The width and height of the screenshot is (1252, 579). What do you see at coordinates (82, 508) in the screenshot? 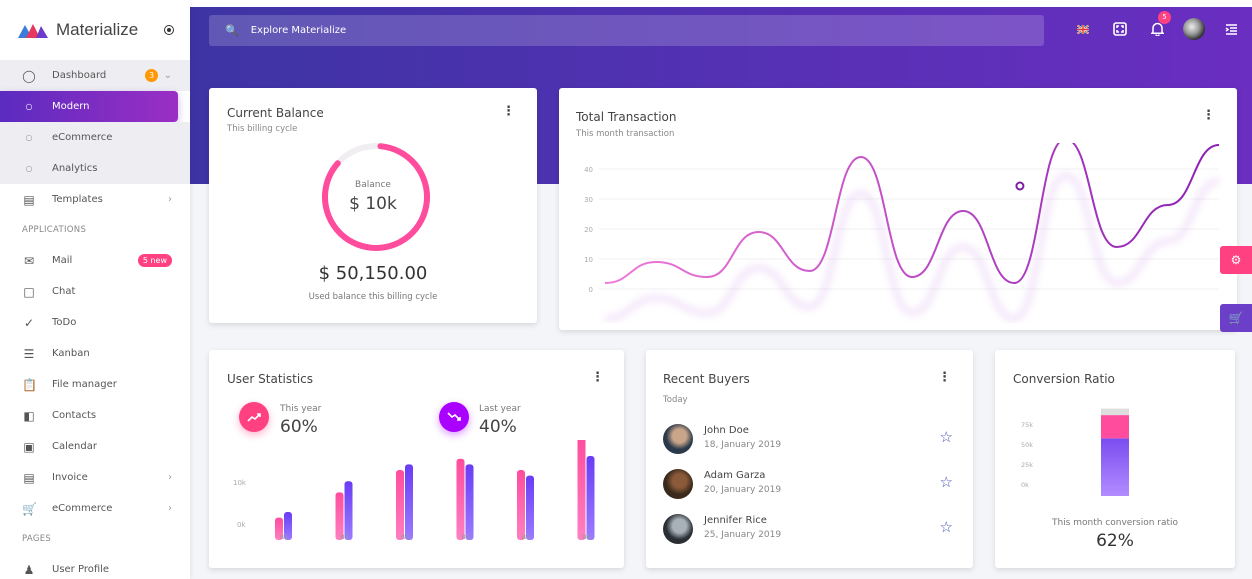
I see `sidebar-item-label: eCommerce` at bounding box center [82, 508].